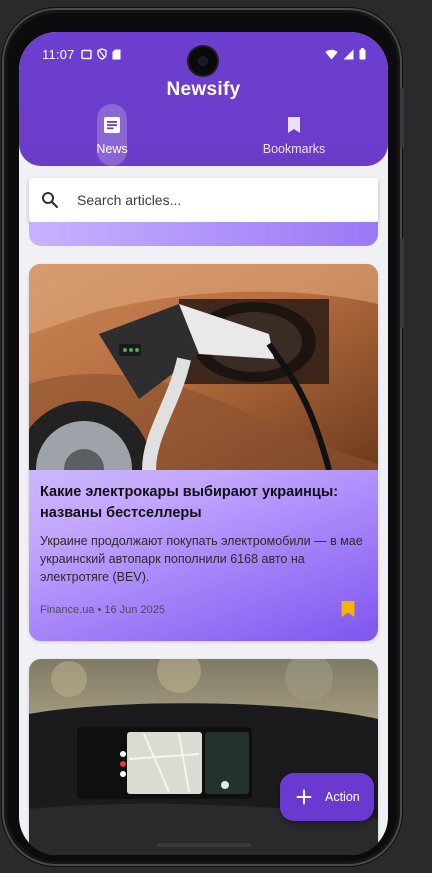 This screenshot has width=432, height=873. Describe the element at coordinates (203, 89) in the screenshot. I see `app-title: Newsify` at that location.